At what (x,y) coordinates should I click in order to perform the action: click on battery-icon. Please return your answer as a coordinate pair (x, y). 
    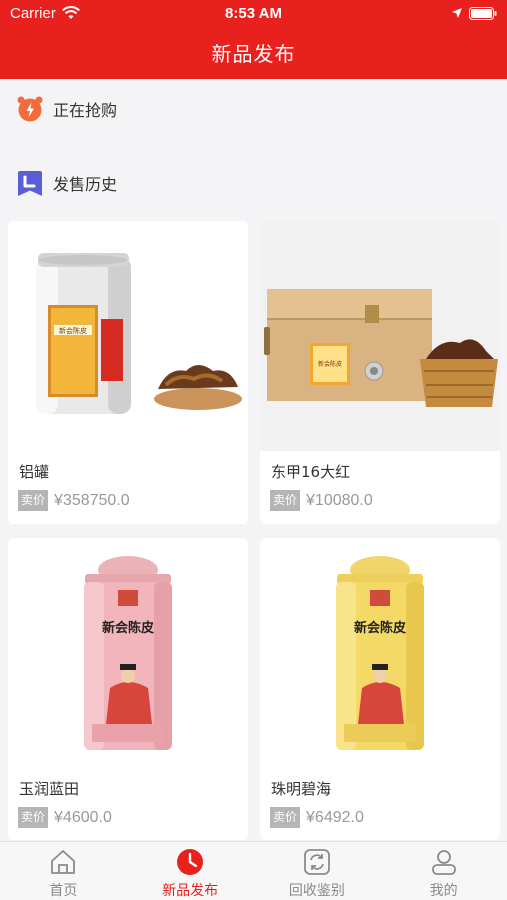
    Looking at the image, I should click on (483, 13).